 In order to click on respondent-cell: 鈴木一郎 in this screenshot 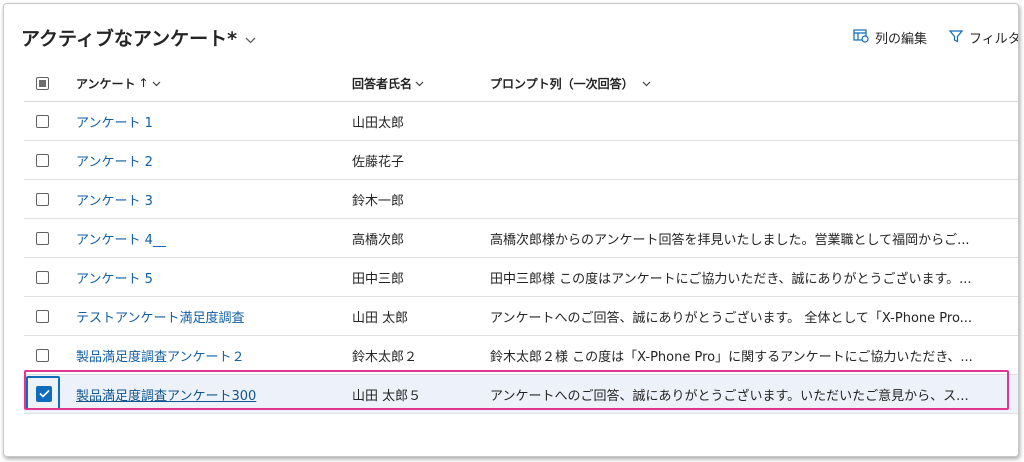, I will do `click(378, 201)`.